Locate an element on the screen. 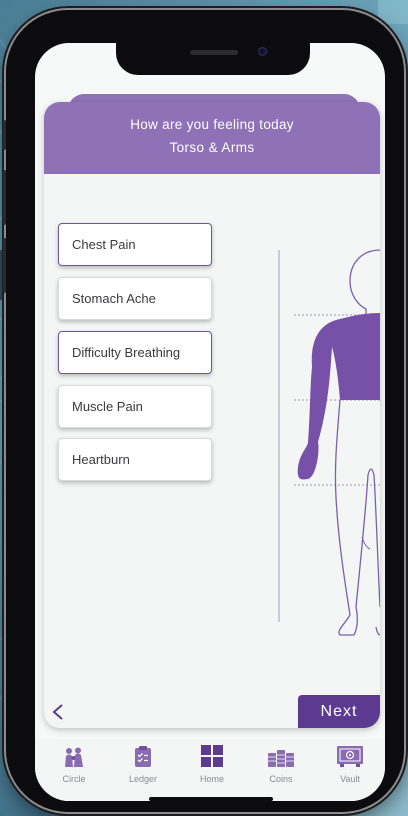 The width and height of the screenshot is (408, 816). bottom-tab-bar: Circle Ledger Home Coins Vault is located at coordinates (210, 770).